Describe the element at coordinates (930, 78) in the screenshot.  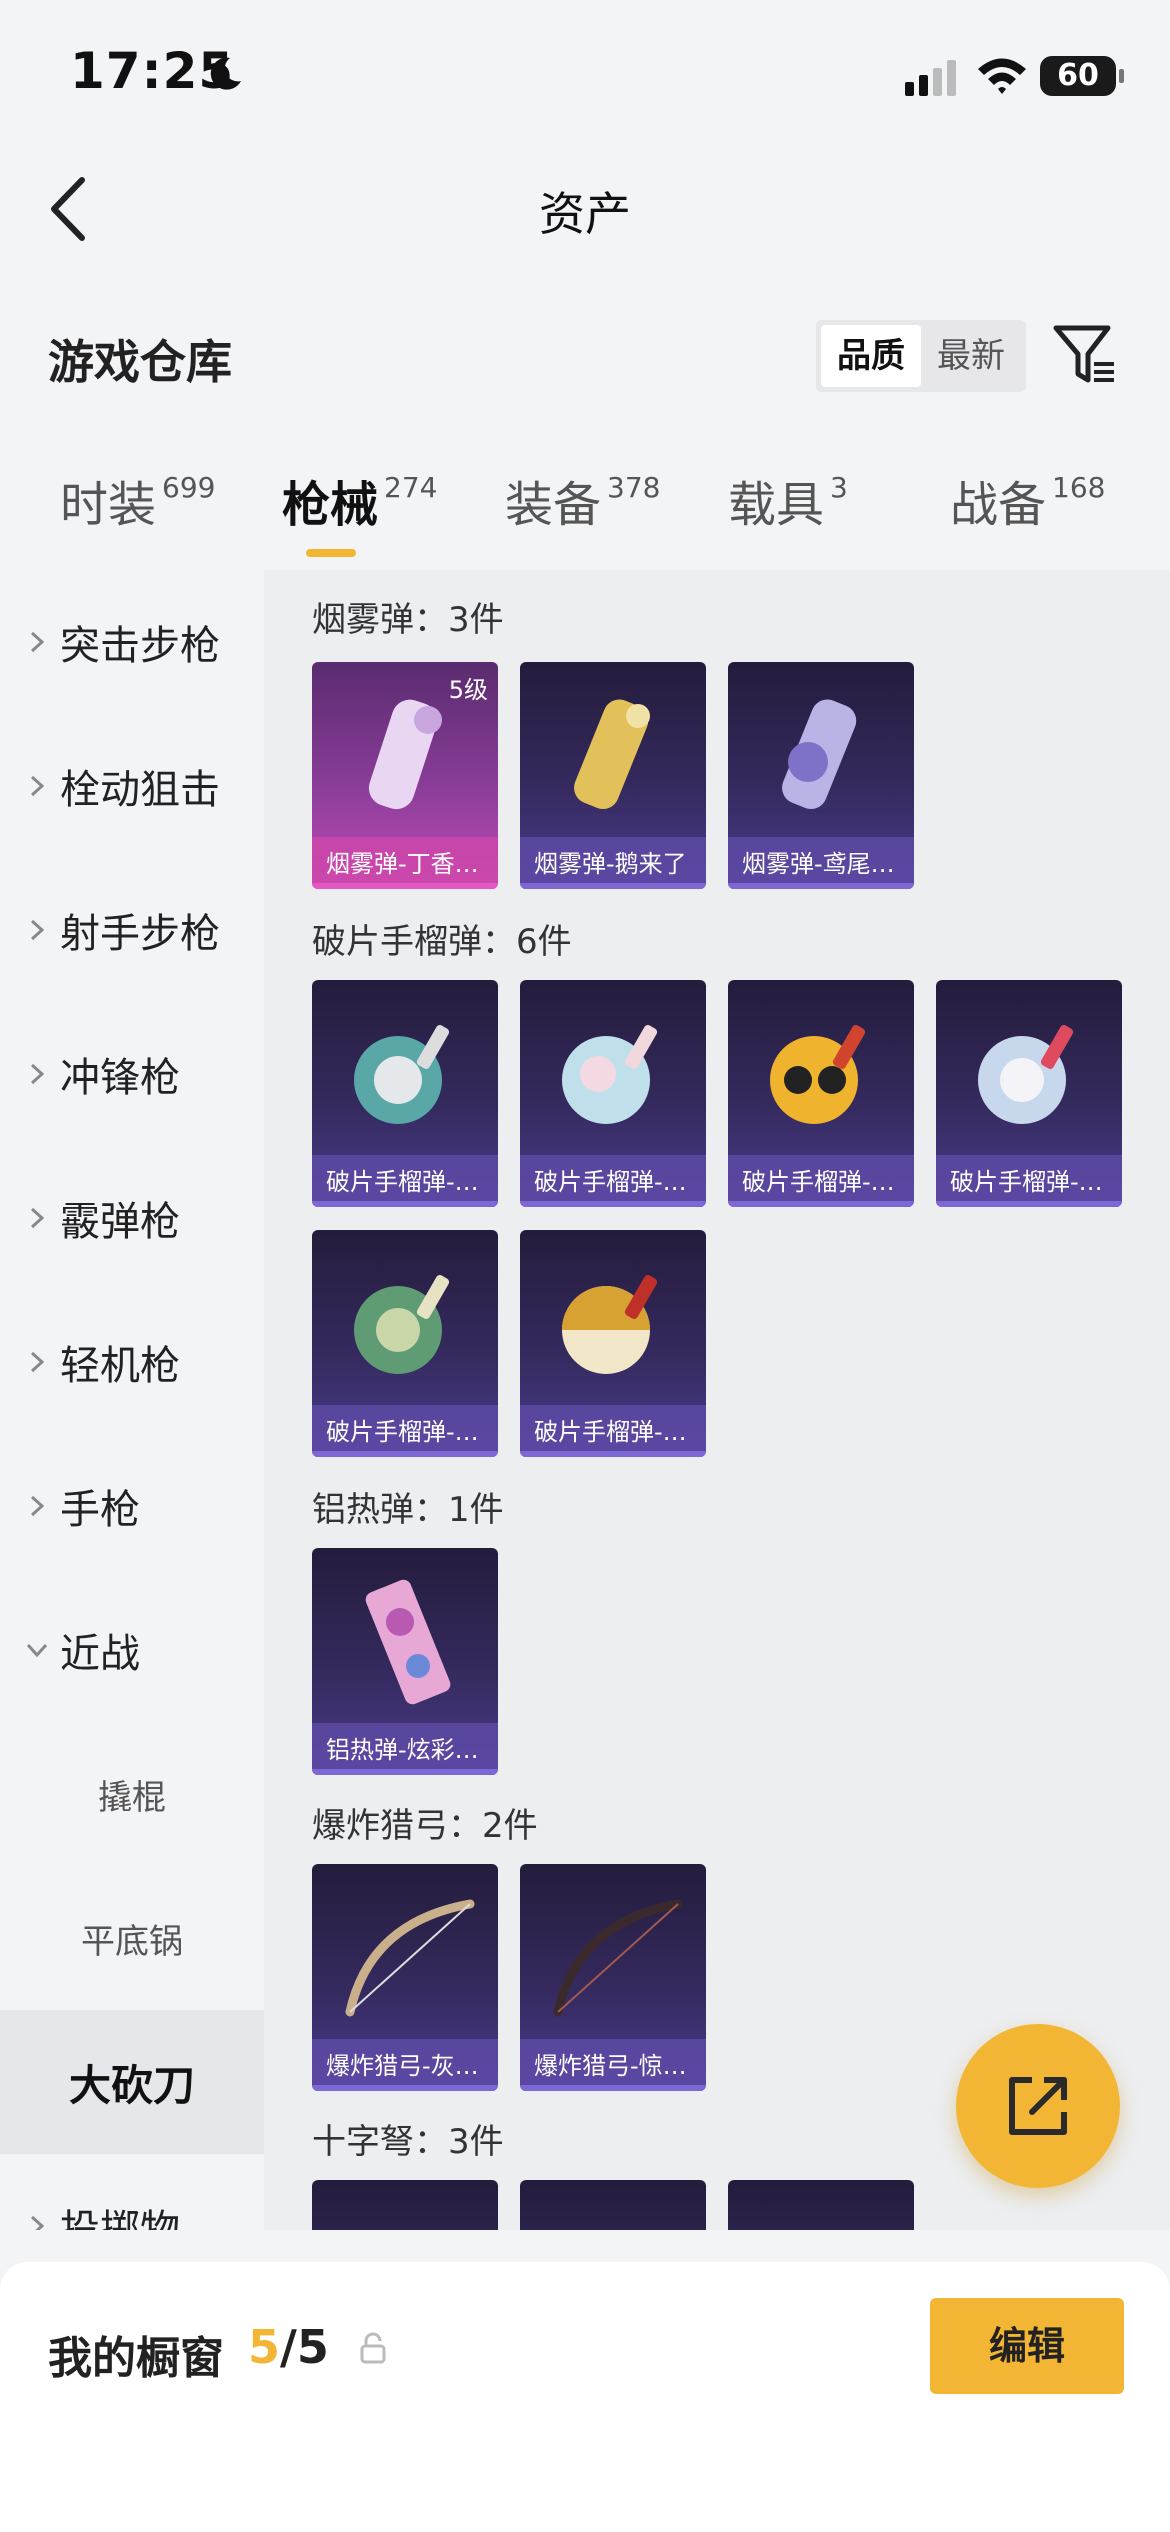
I see `cellular-signal-icon` at that location.